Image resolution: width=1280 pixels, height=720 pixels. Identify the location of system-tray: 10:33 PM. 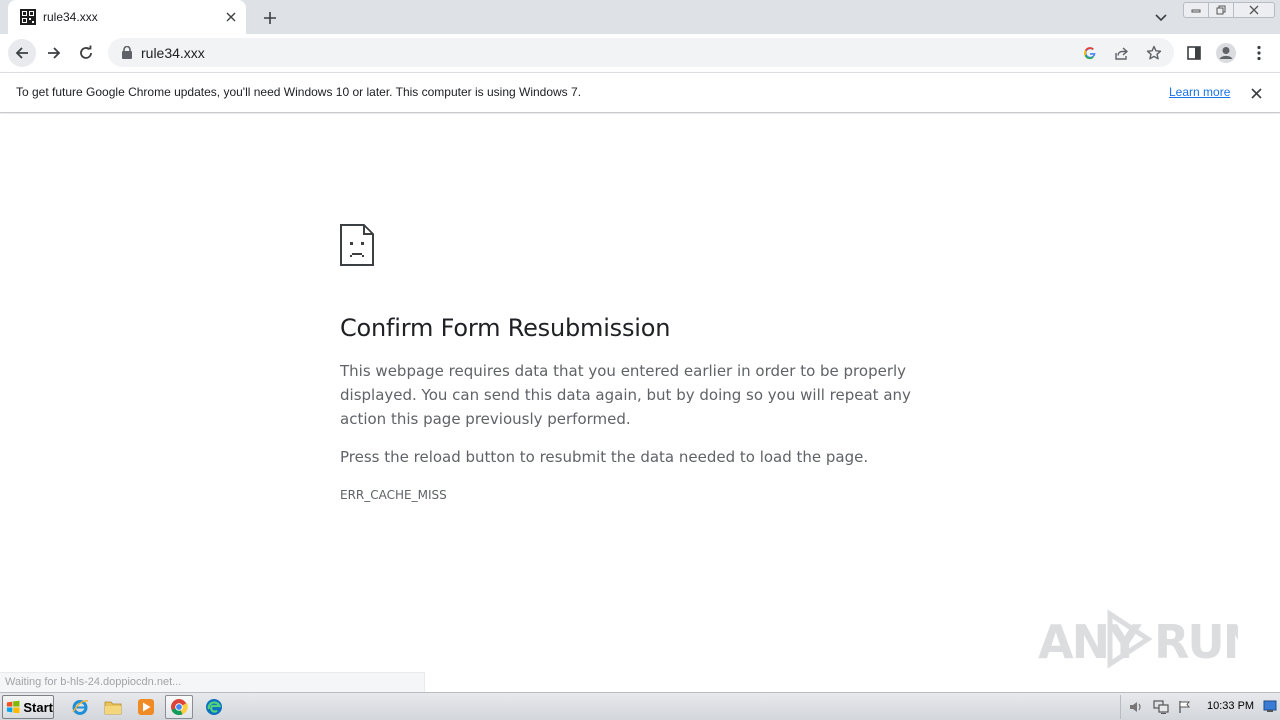
(1199, 707).